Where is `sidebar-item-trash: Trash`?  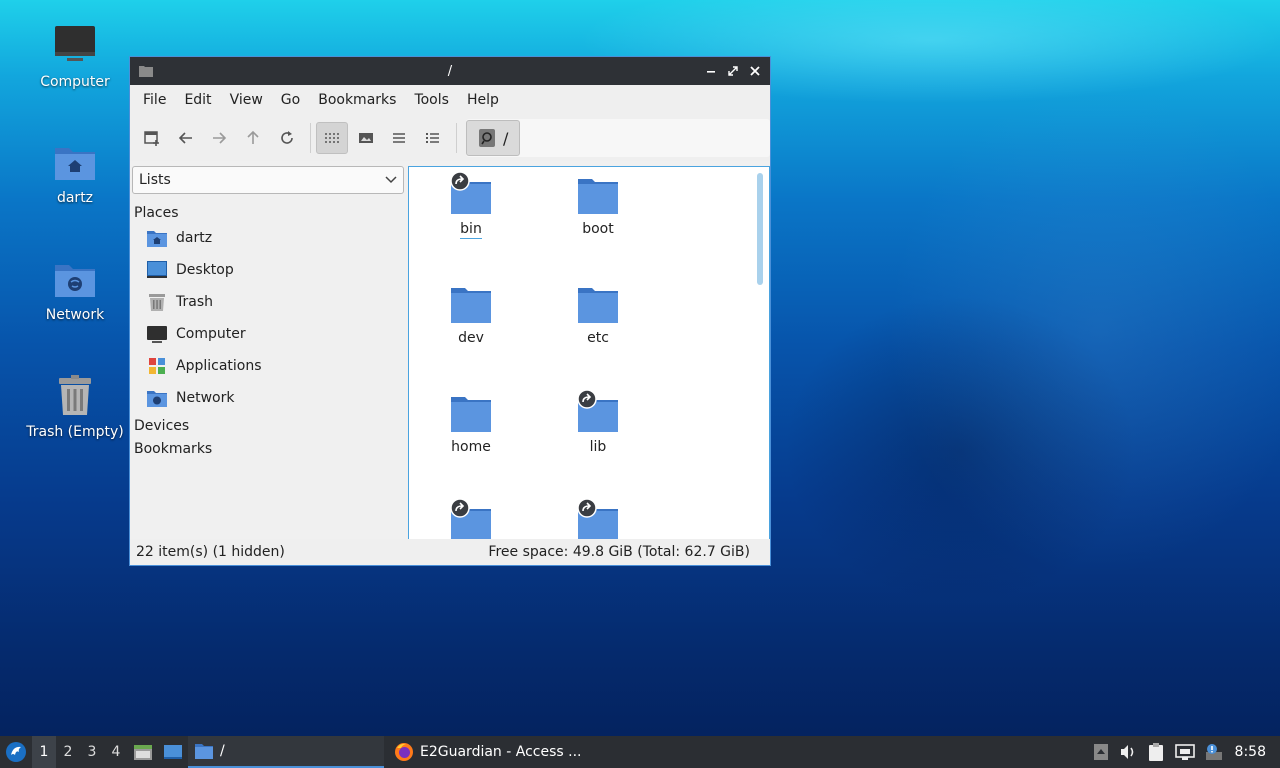 sidebar-item-trash: Trash is located at coordinates (268, 302).